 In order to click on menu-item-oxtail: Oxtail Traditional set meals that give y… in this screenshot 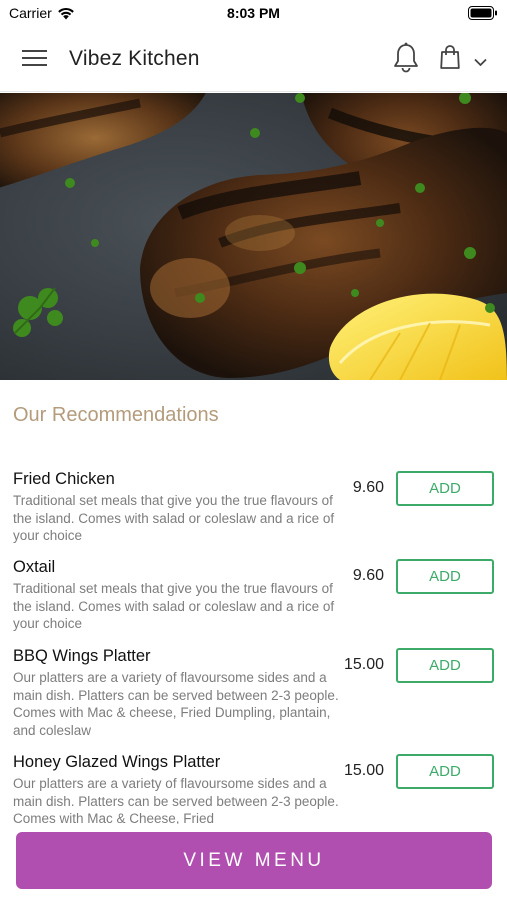, I will do `click(253, 598)`.